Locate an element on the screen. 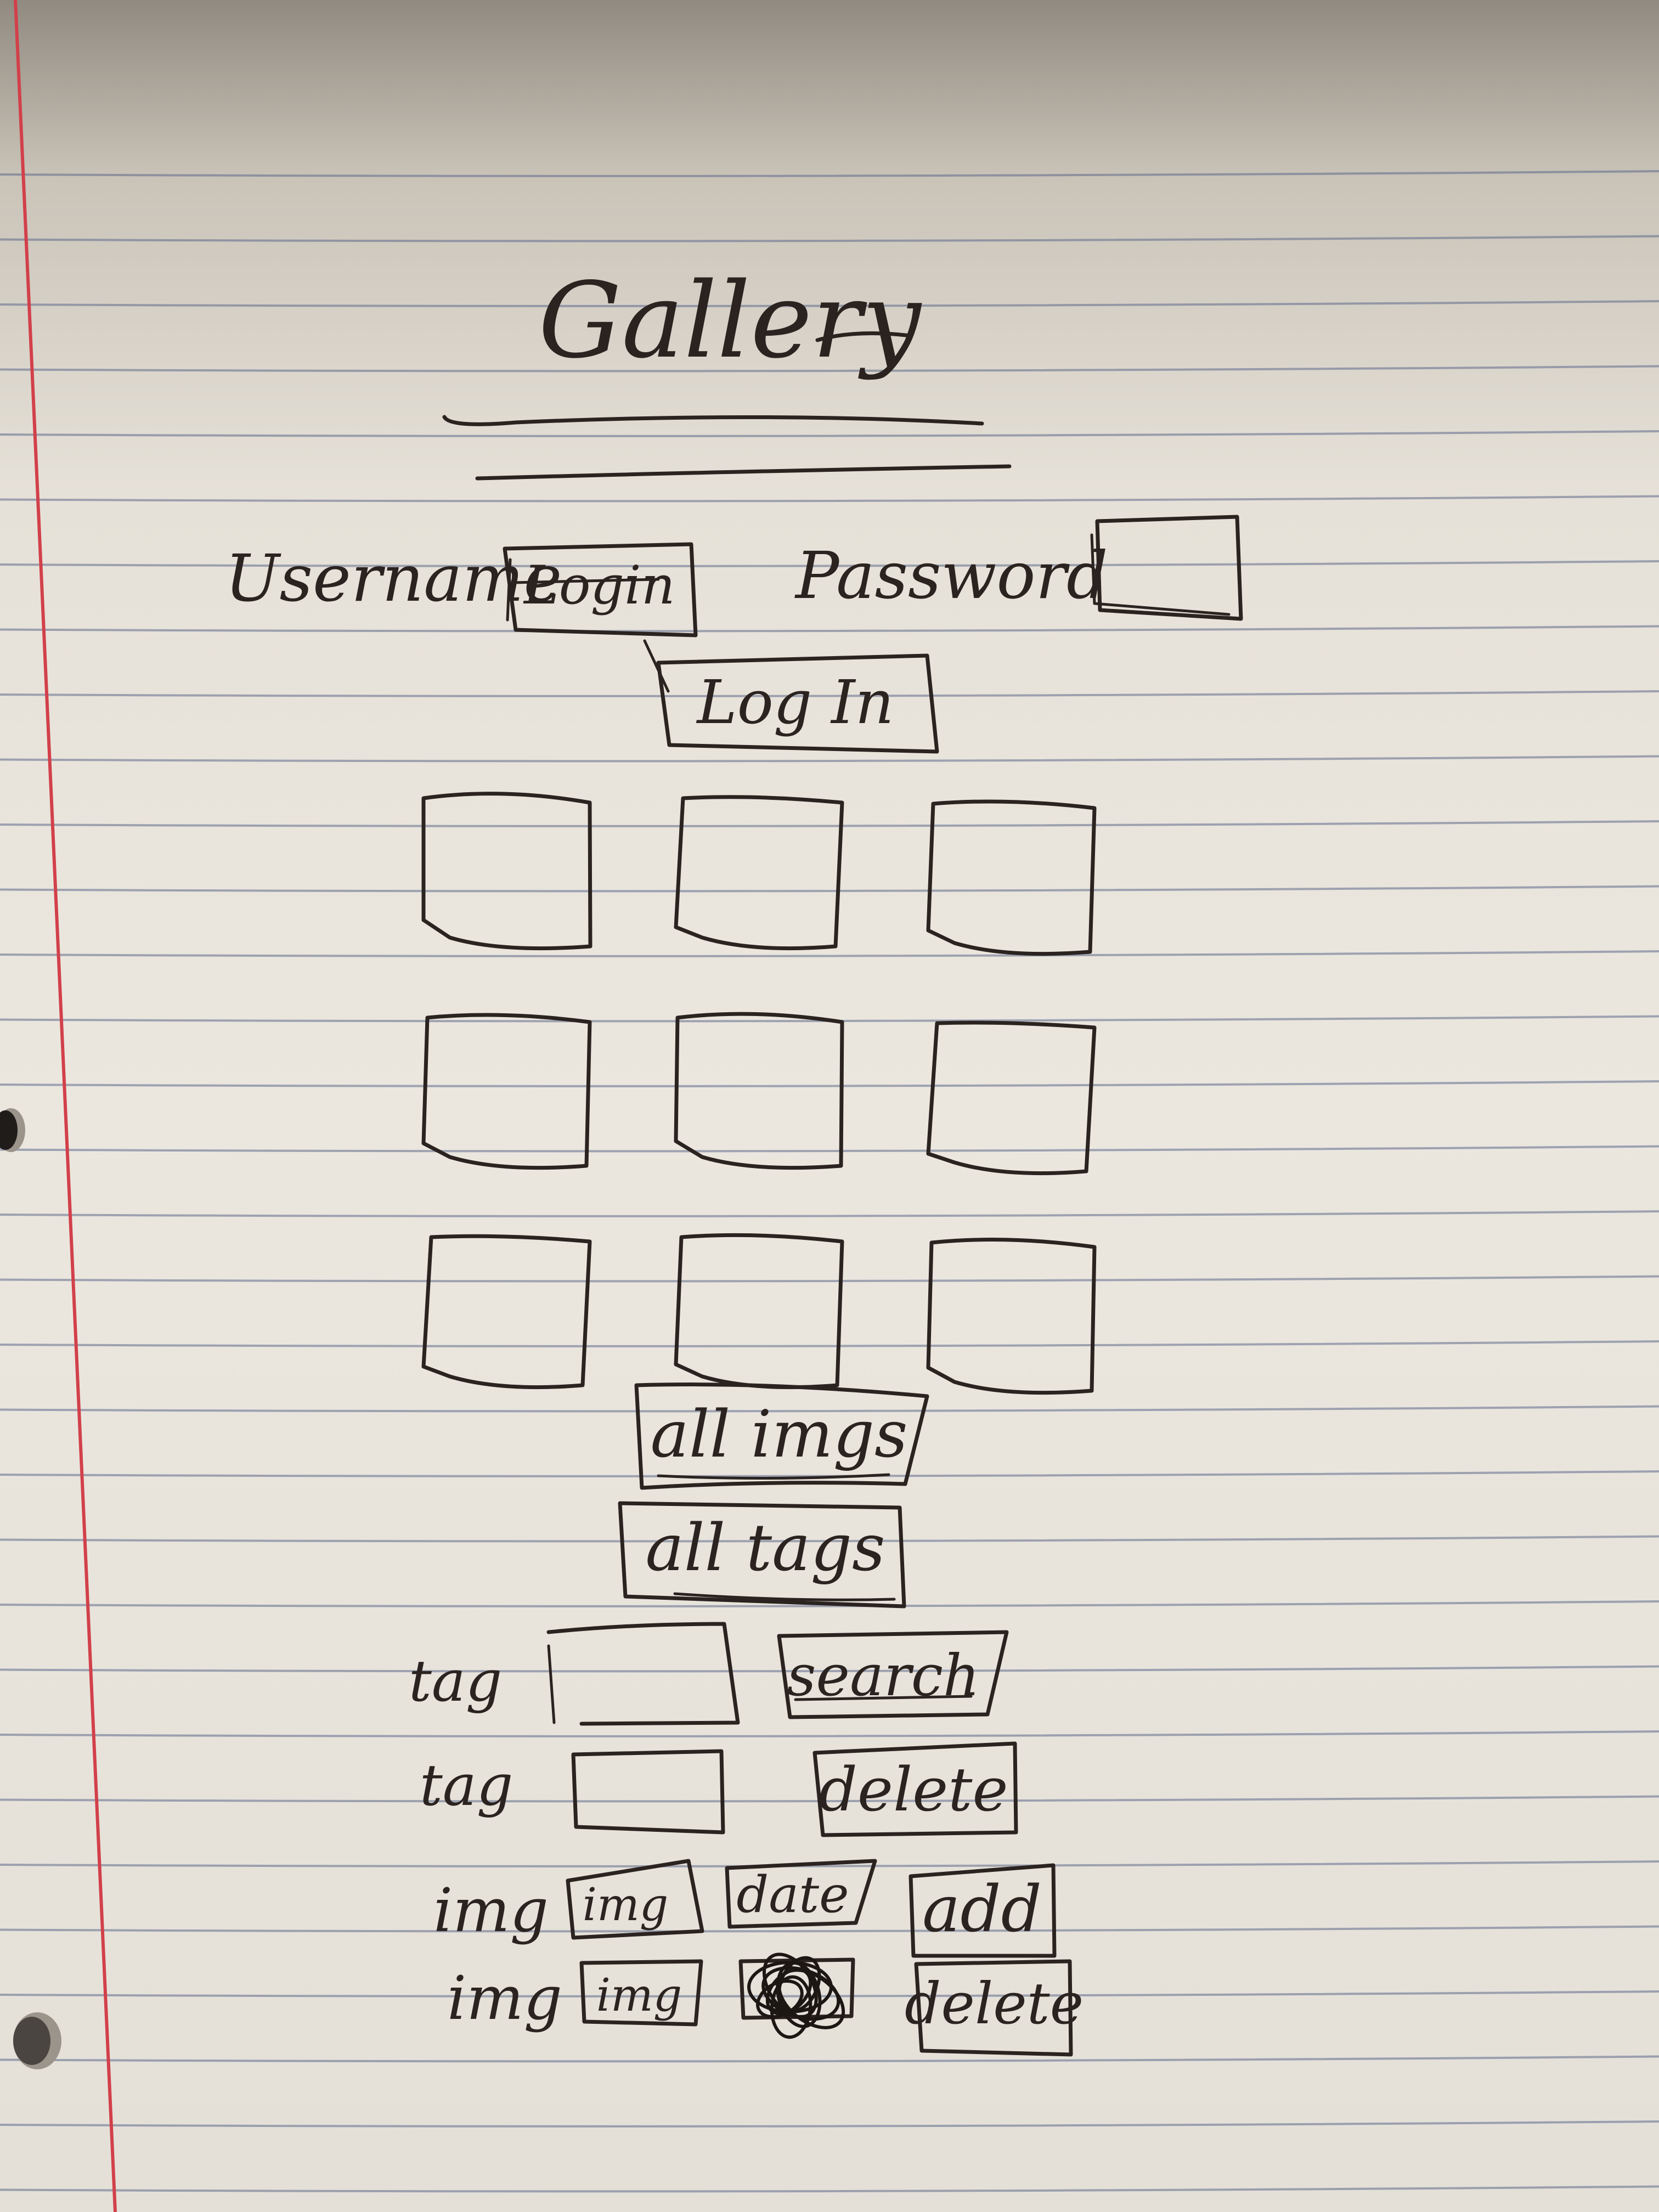 The height and width of the screenshot is (2212, 1659). all-tags-label: all tags is located at coordinates (765, 1548).